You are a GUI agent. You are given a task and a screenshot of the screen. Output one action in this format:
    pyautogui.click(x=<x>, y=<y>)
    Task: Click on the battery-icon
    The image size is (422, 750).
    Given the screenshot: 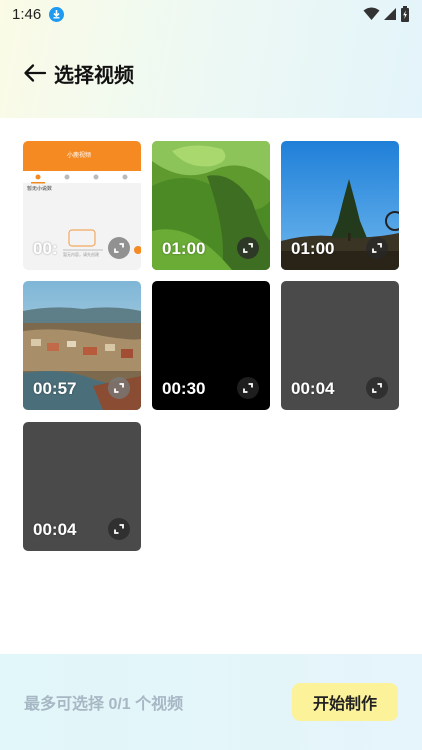 What is the action you would take?
    pyautogui.click(x=405, y=14)
    